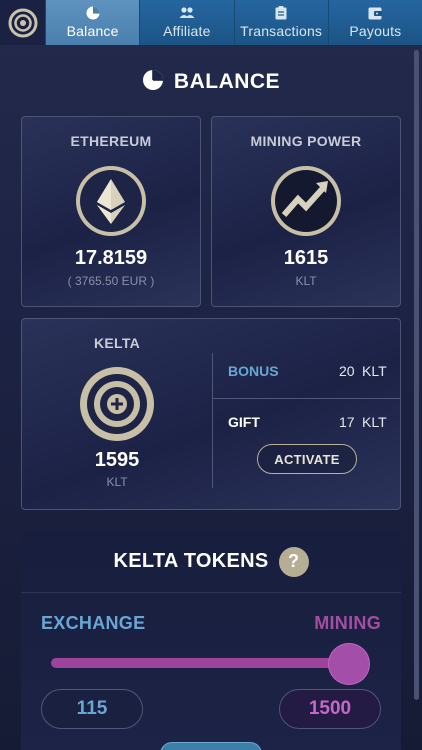  What do you see at coordinates (187, 31) in the screenshot?
I see `tab-label: Affiliate` at bounding box center [187, 31].